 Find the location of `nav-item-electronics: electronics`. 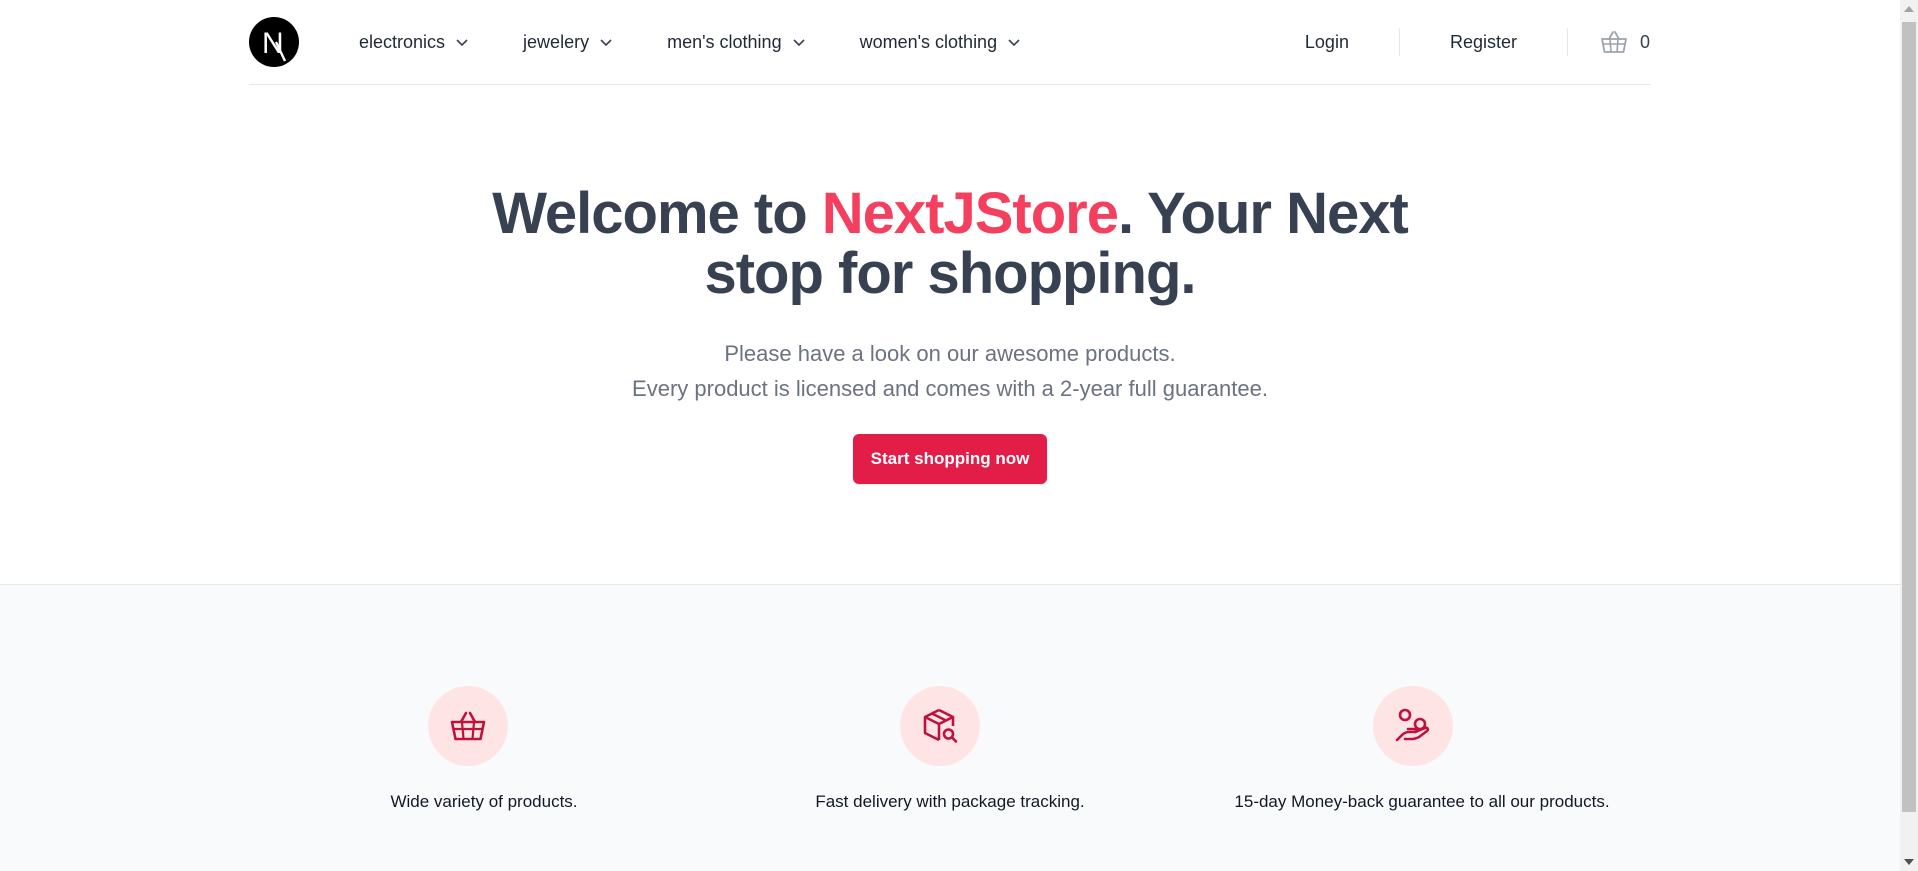

nav-item-electronics: electronics is located at coordinates (414, 42).